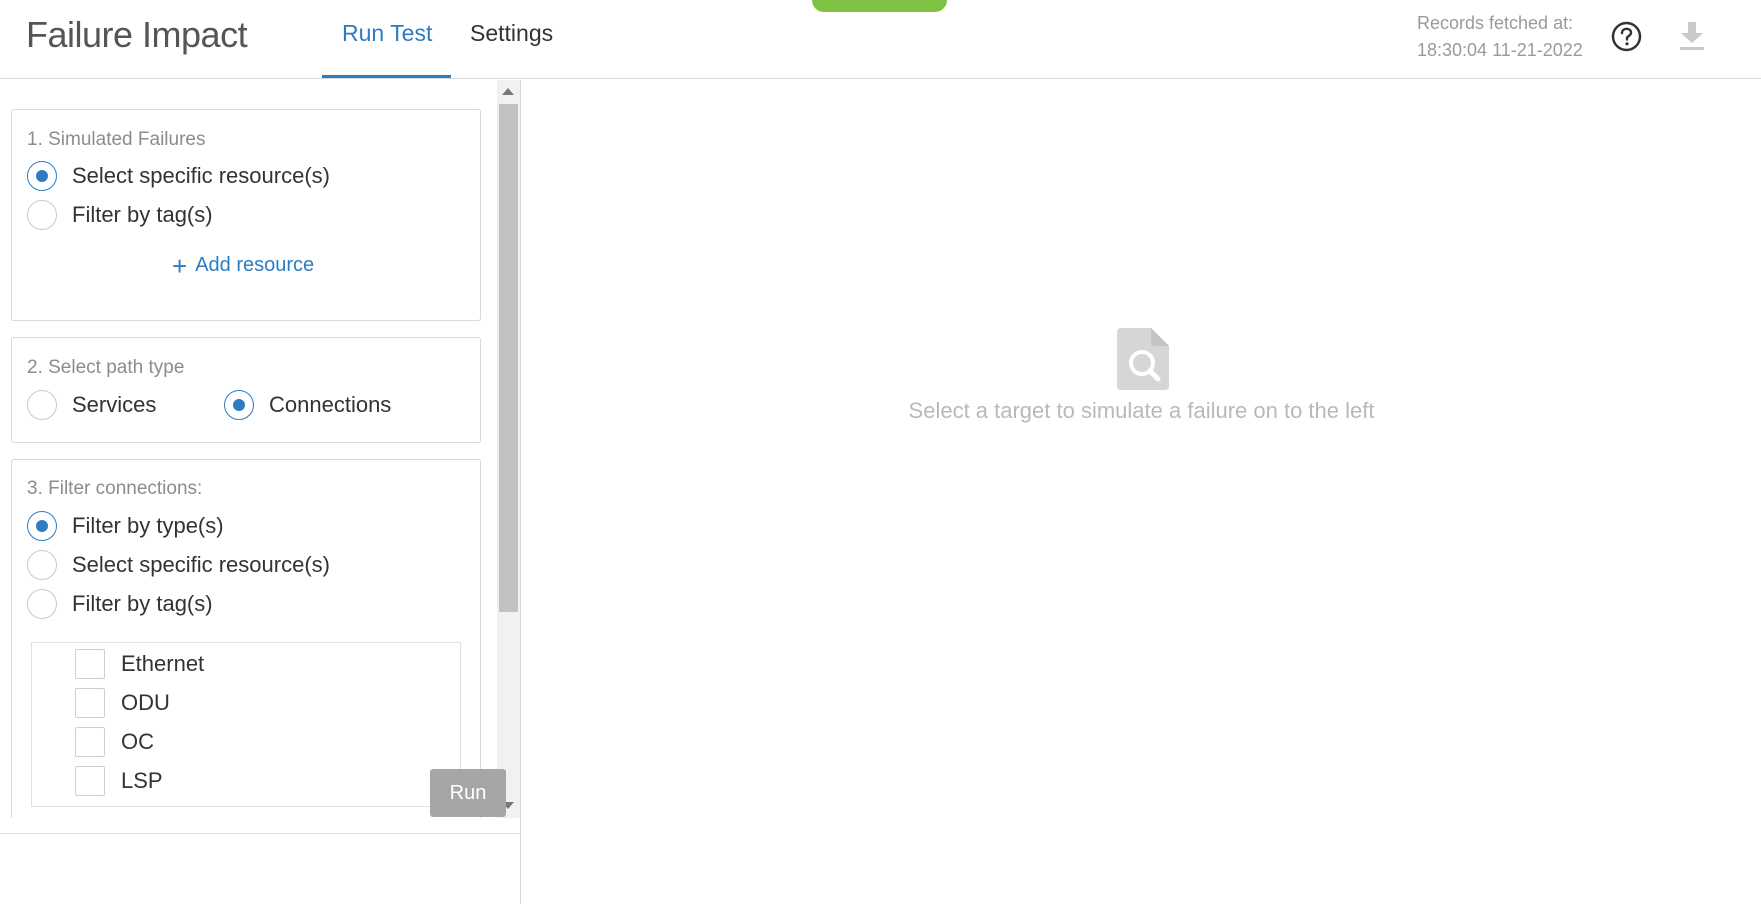 The image size is (1761, 904). What do you see at coordinates (255, 265) in the screenshot?
I see `add-resource-label: Add resource` at bounding box center [255, 265].